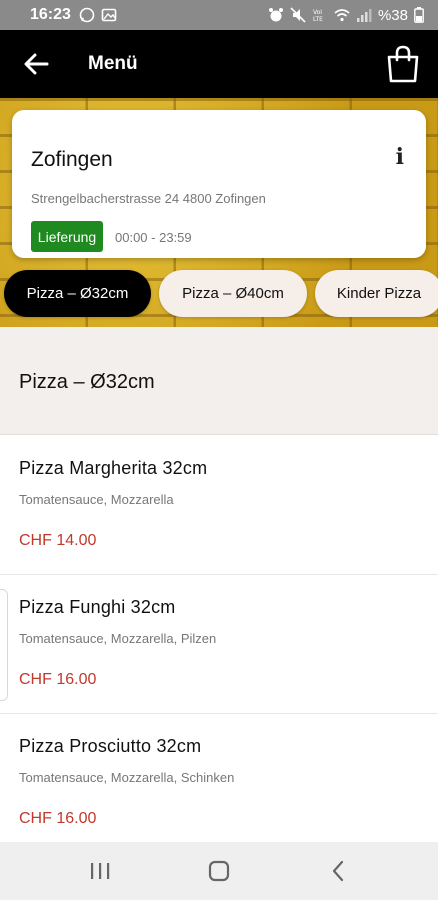 The height and width of the screenshot is (900, 438). I want to click on product-description: Tomatensauce, Mozzarella, Pilzen, so click(118, 638).